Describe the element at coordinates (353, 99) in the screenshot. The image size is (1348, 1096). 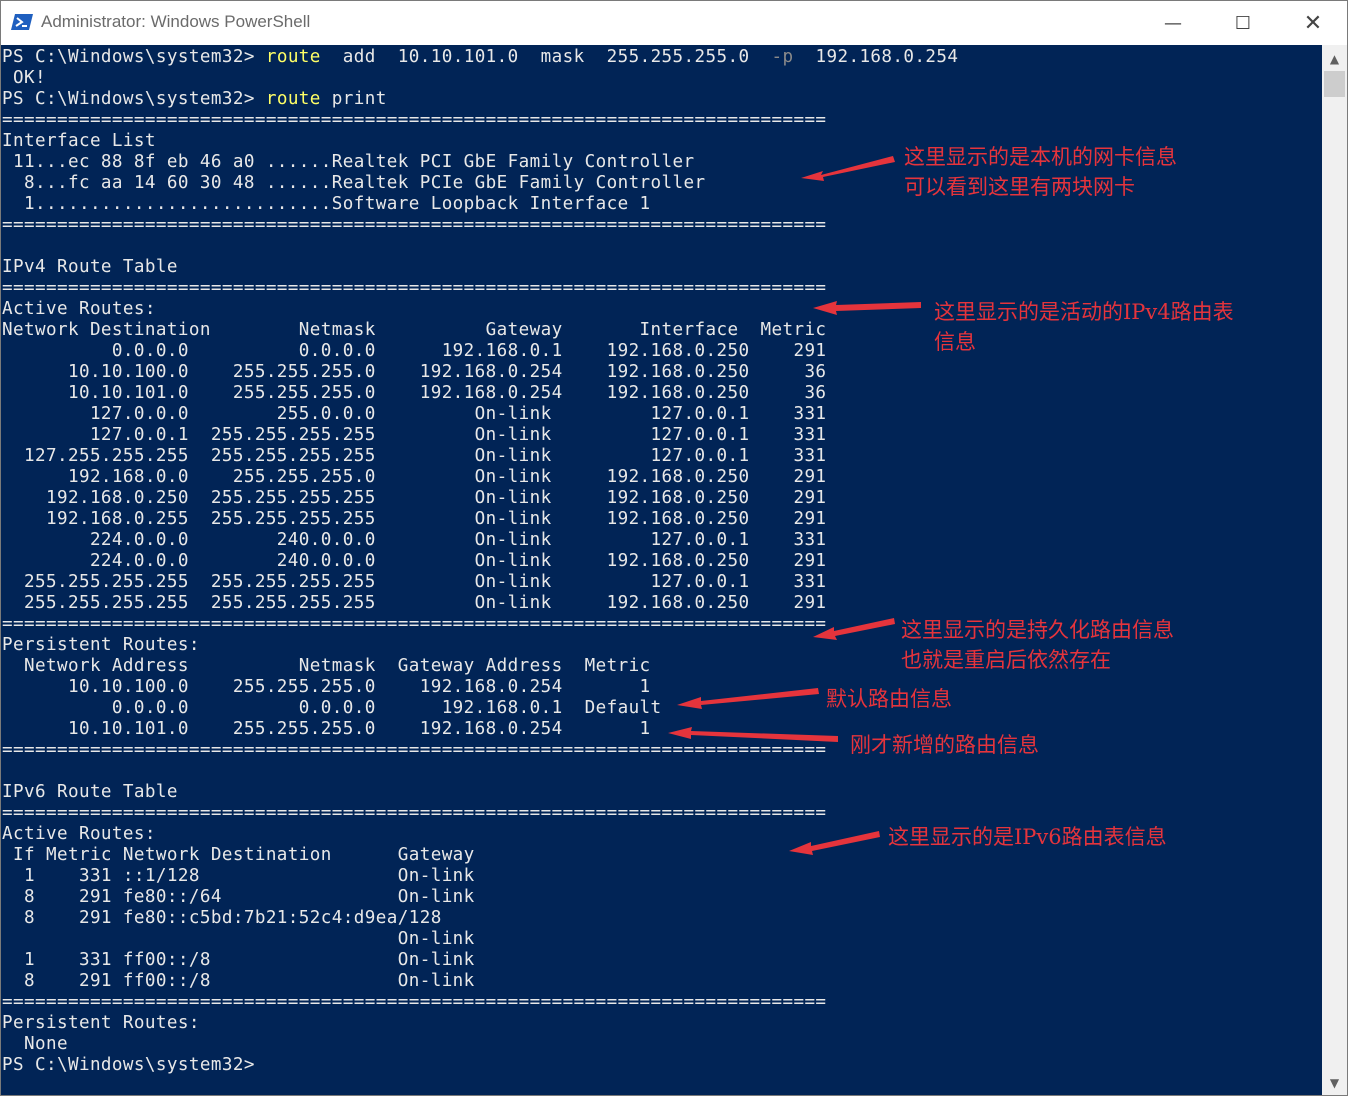
I see `command-print-args: print` at that location.